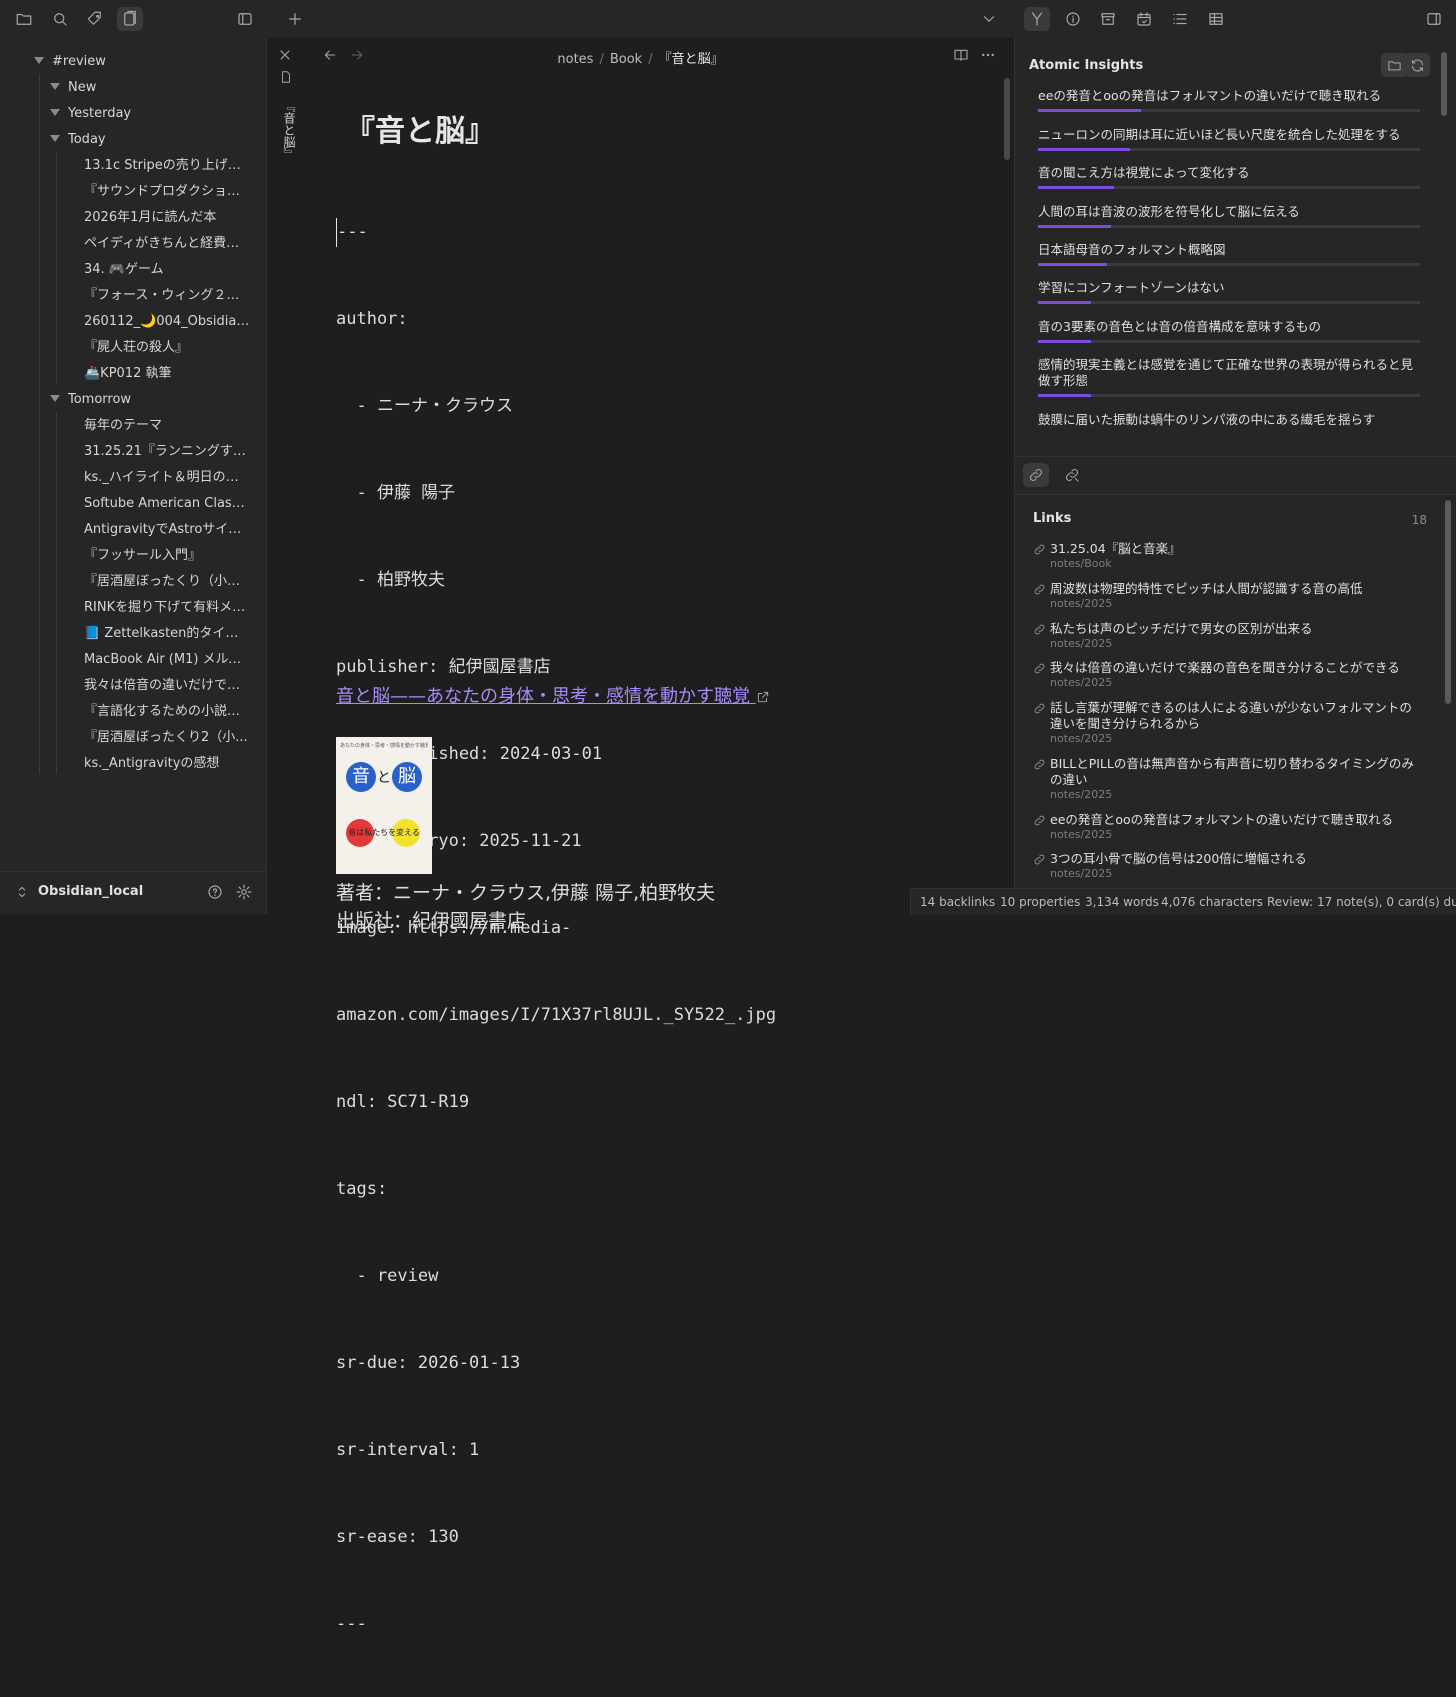 The width and height of the screenshot is (1456, 1697). What do you see at coordinates (1236, 772) in the screenshot?
I see `link-title: BILLとPILLの音は無声音から有声音に切り替わるタイミングのみの違い` at bounding box center [1236, 772].